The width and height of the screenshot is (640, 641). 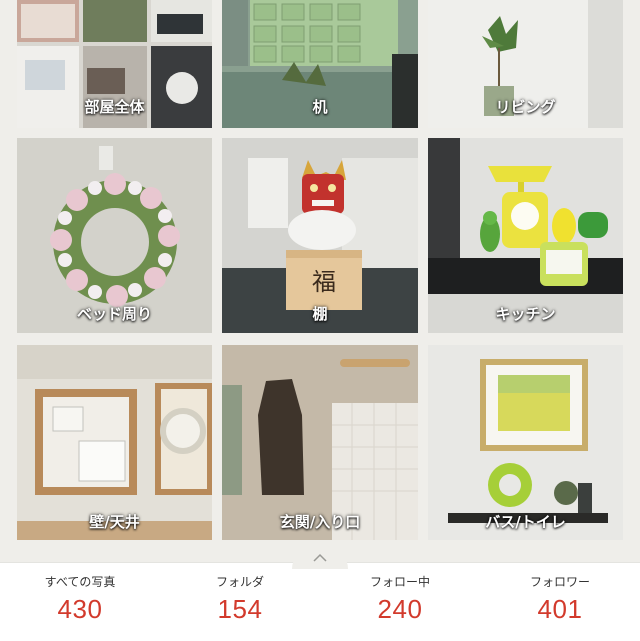 What do you see at coordinates (240, 609) in the screenshot?
I see `stat-value: 154` at bounding box center [240, 609].